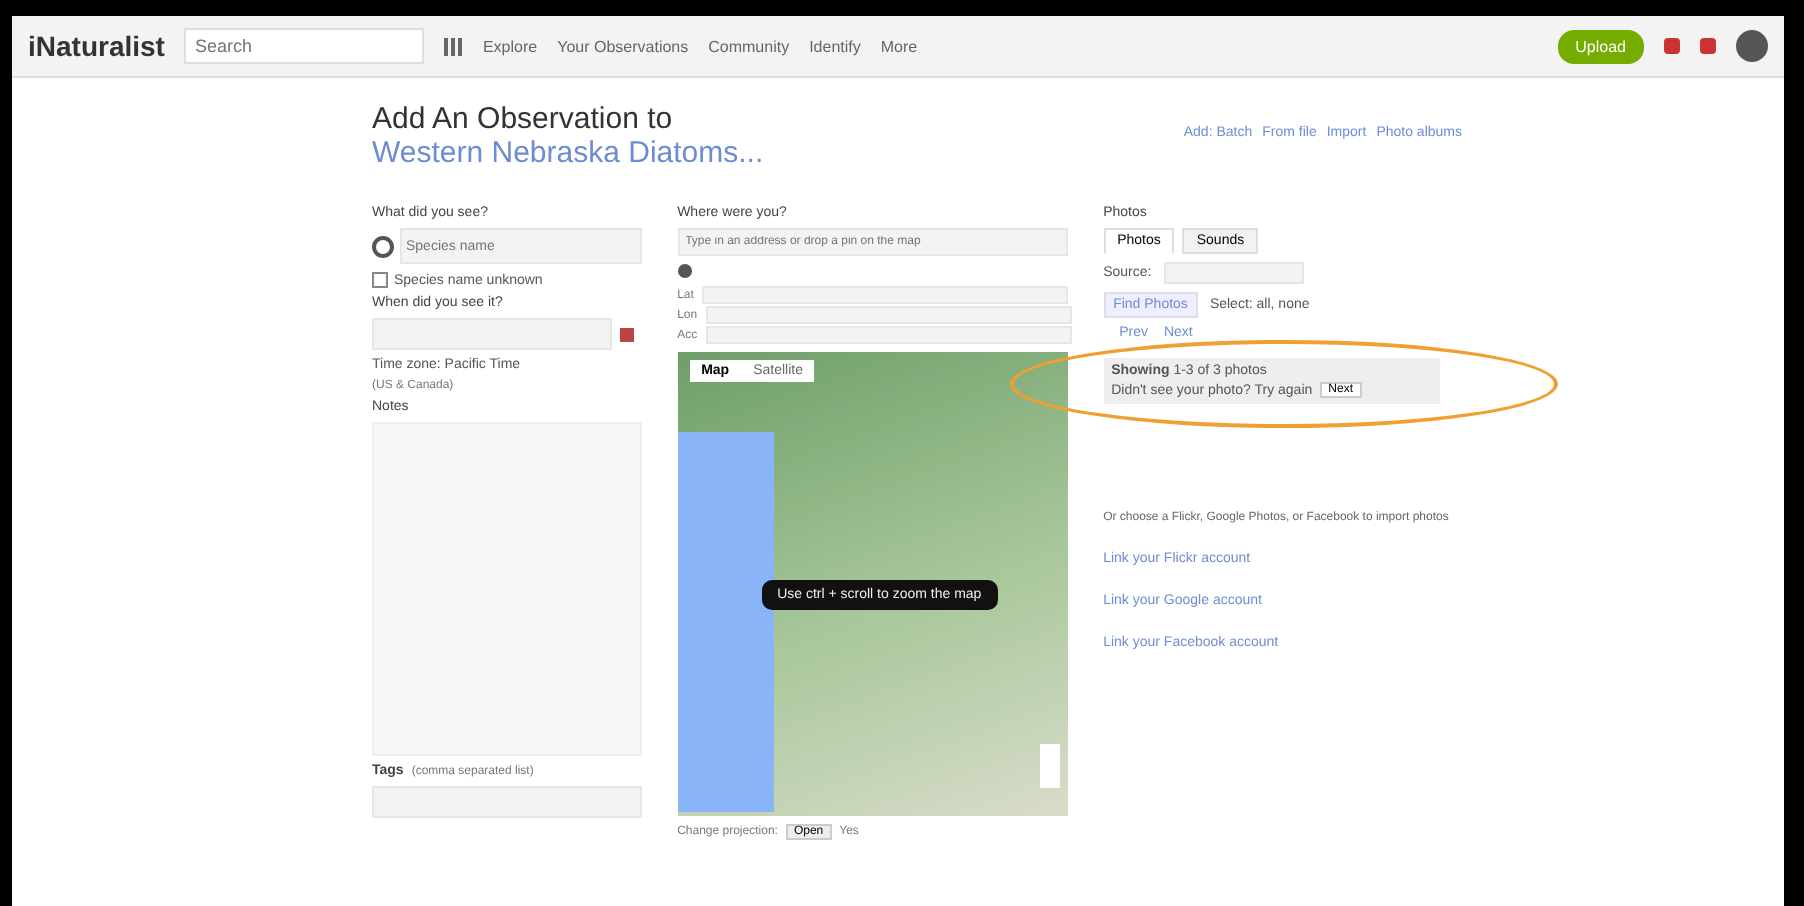 The height and width of the screenshot is (906, 1804). I want to click on checkbox, so click(380, 280).